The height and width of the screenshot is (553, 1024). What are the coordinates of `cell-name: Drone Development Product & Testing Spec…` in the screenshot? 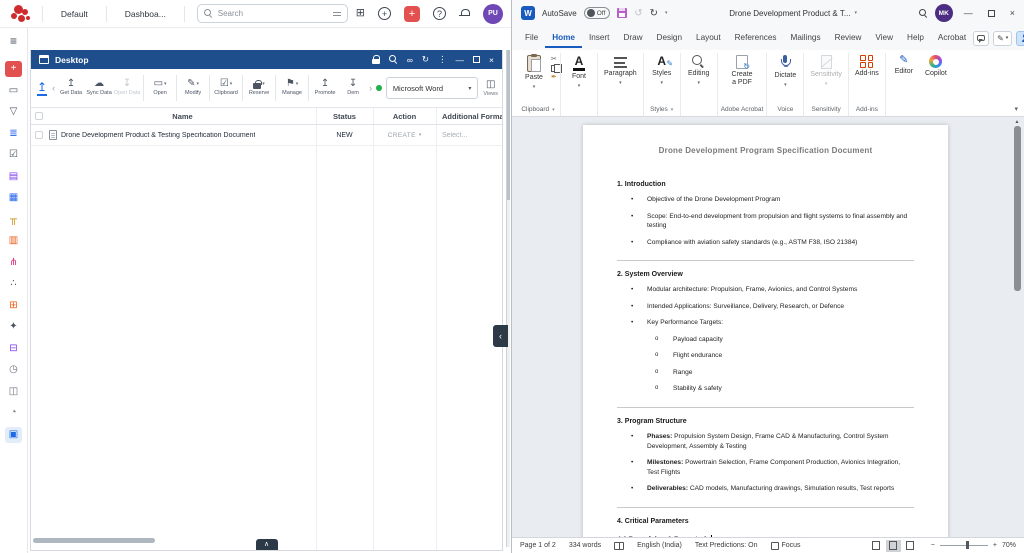 It's located at (181, 135).